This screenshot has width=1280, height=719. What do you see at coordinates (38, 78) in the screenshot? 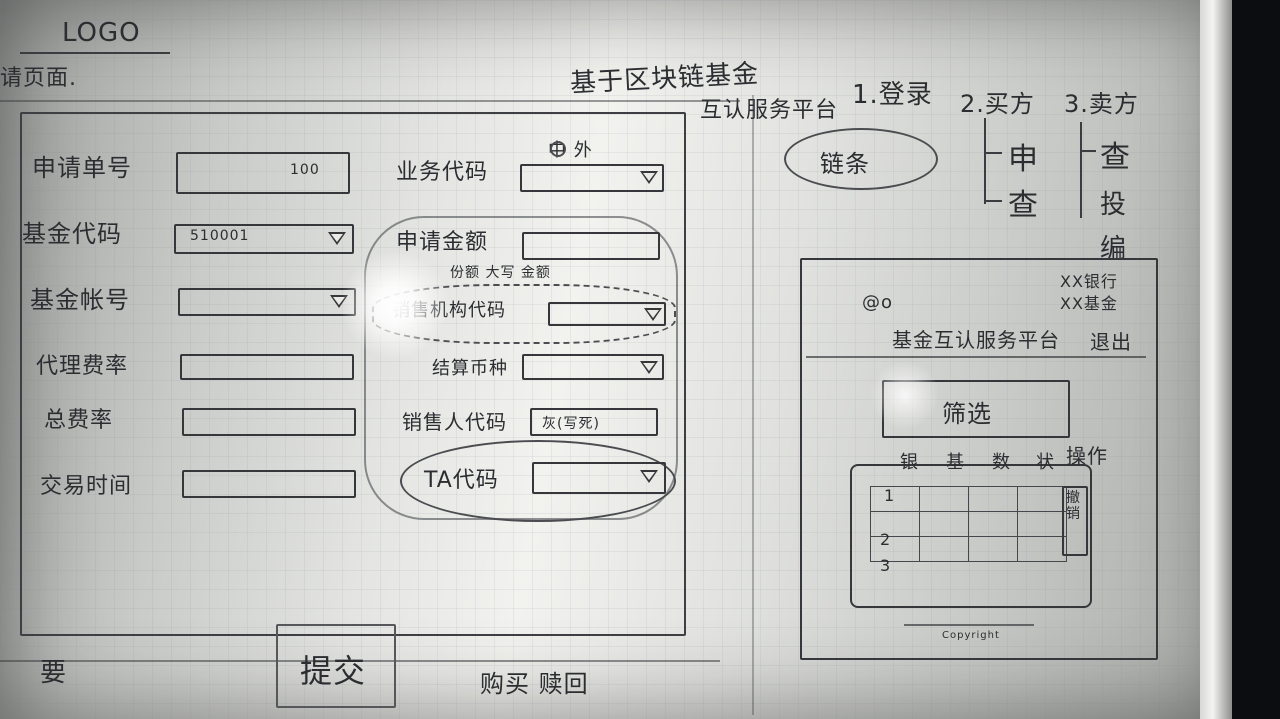
I see `page-caption: 请页面.` at bounding box center [38, 78].